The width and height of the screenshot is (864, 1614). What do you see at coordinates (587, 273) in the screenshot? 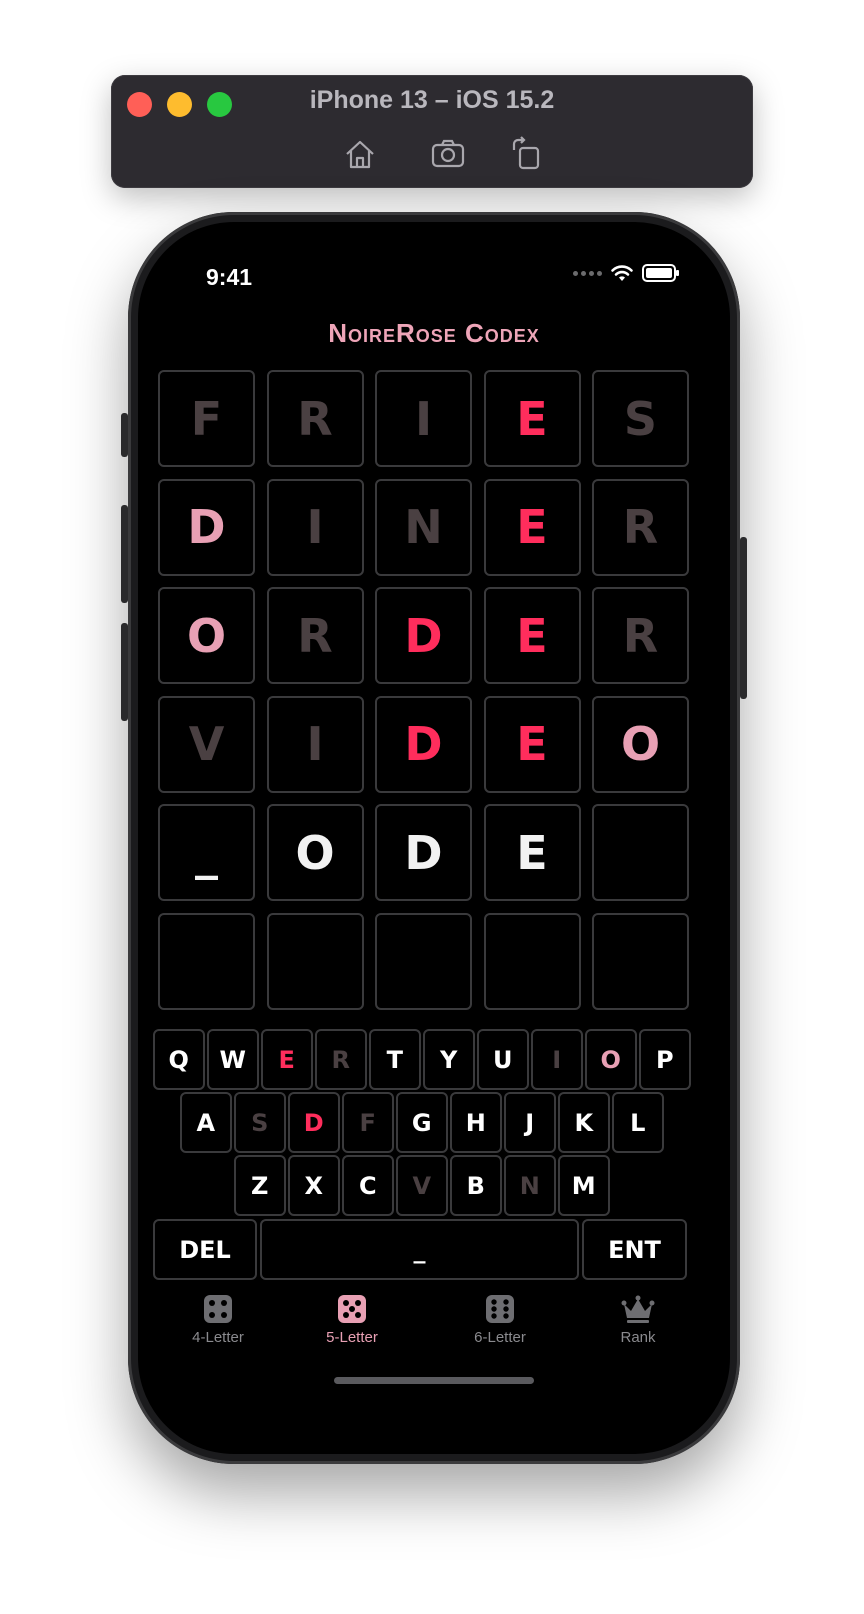
I see `cellular-signal-icon` at bounding box center [587, 273].